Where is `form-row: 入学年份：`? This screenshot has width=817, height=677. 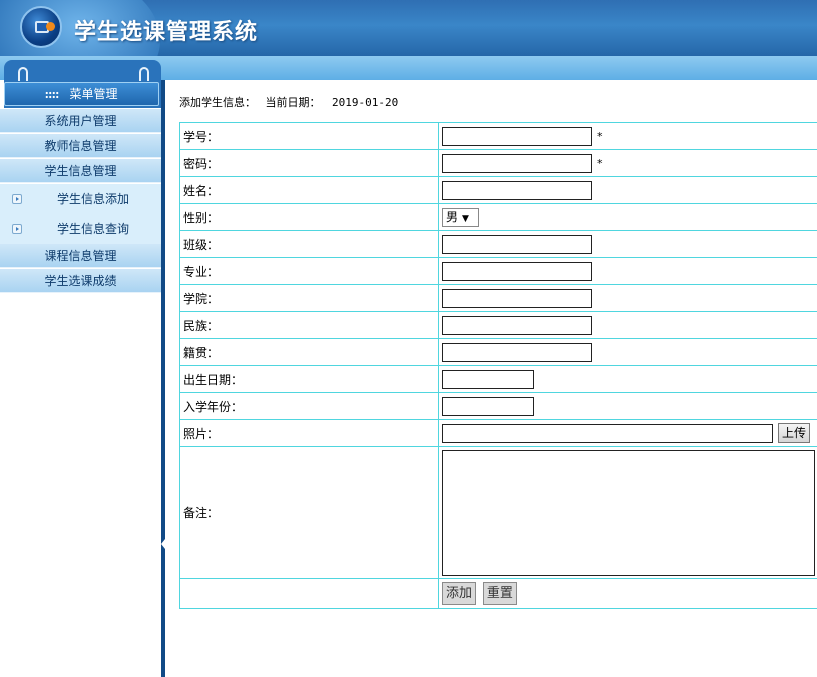 form-row: 入学年份： is located at coordinates (498, 406).